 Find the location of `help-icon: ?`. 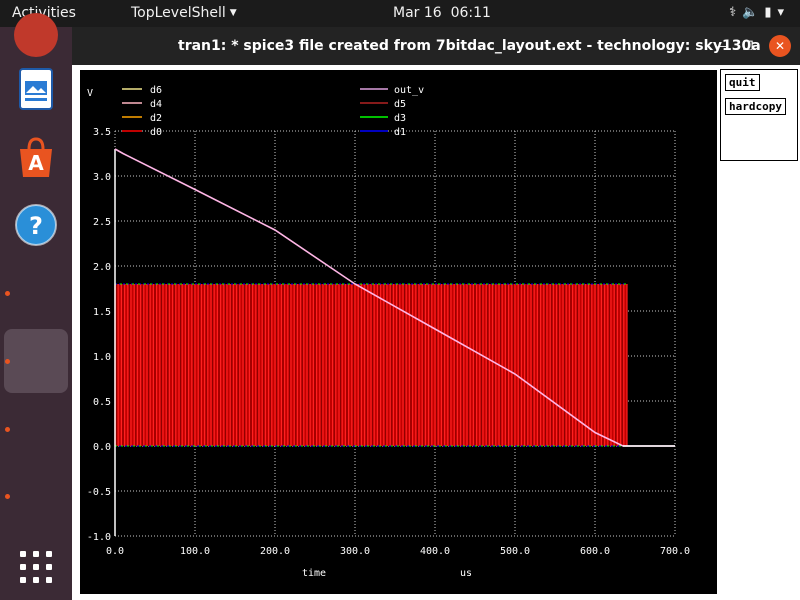

help-icon: ? is located at coordinates (36, 225).